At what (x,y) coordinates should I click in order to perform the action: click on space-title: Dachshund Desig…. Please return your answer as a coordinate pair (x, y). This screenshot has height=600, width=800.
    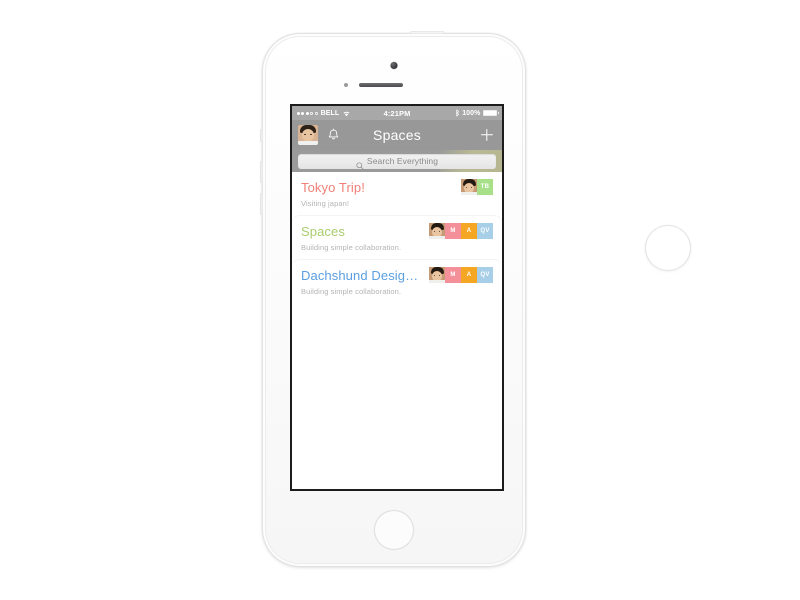
    Looking at the image, I should click on (360, 275).